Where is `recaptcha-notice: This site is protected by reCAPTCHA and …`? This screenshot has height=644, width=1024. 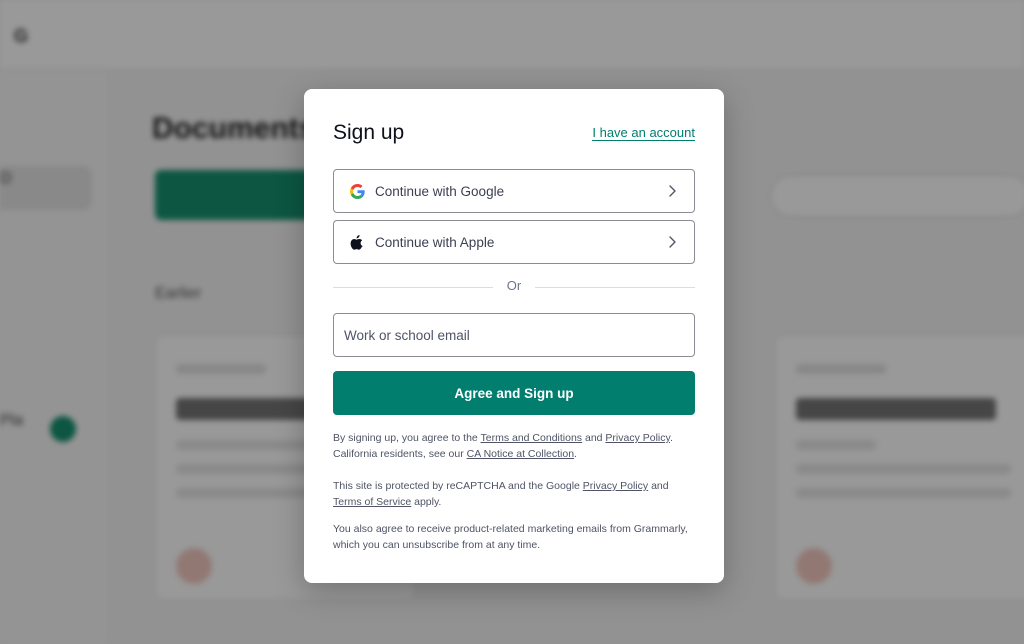
recaptcha-notice: This site is protected by reCAPTCHA and … is located at coordinates (515, 494).